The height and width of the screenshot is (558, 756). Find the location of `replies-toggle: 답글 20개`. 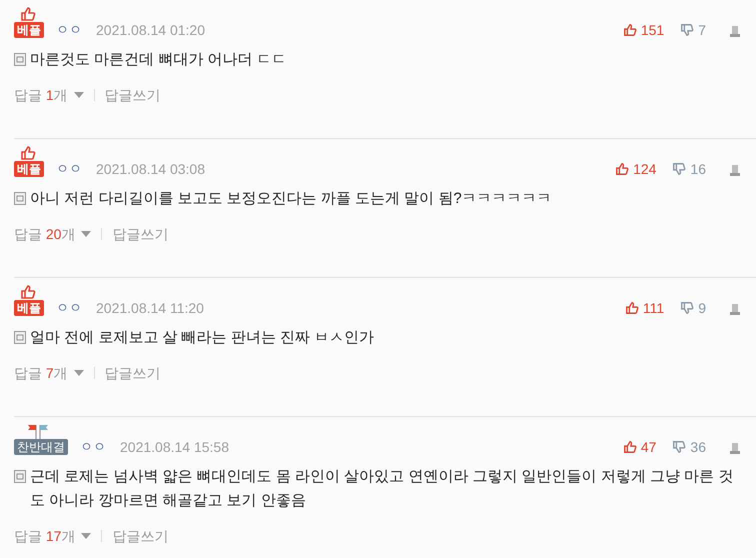

replies-toggle: 답글 20개 is located at coordinates (53, 234).